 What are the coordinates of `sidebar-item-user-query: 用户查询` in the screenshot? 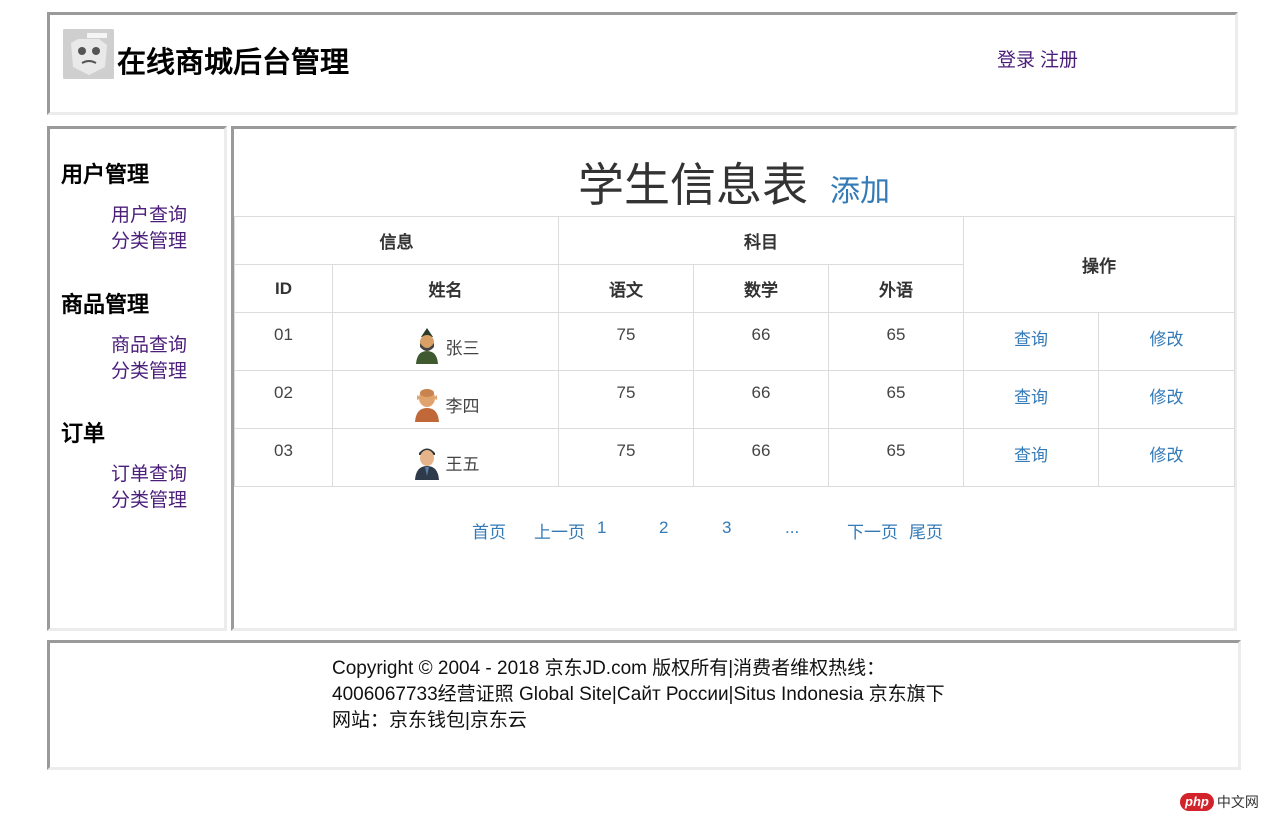 It's located at (149, 216).